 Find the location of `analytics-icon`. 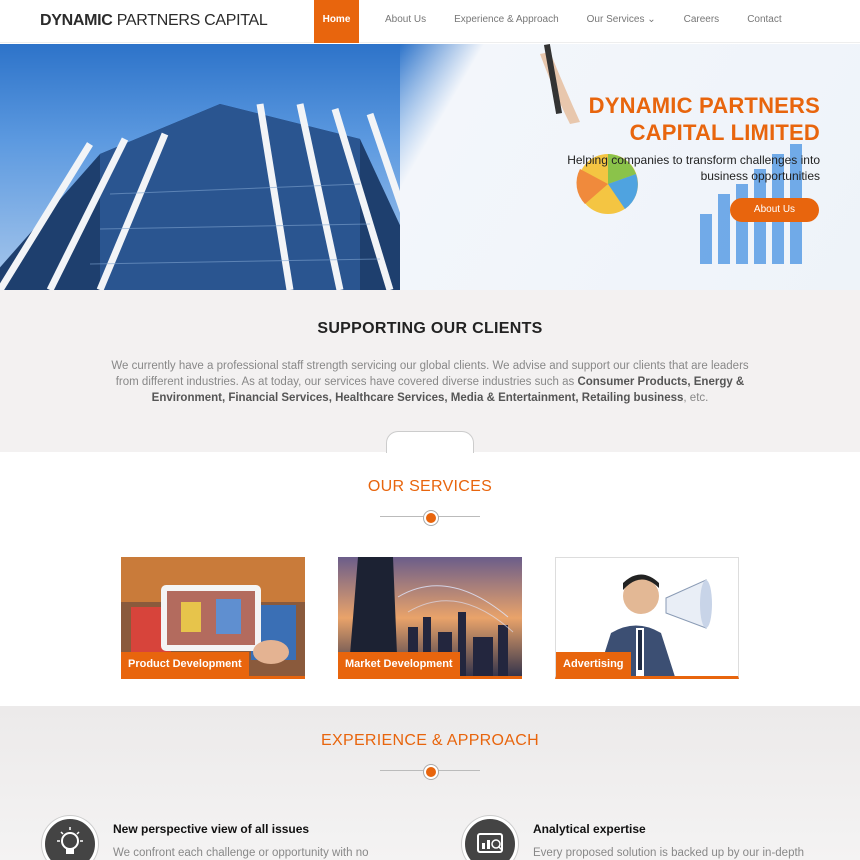

analytics-icon is located at coordinates (490, 838).